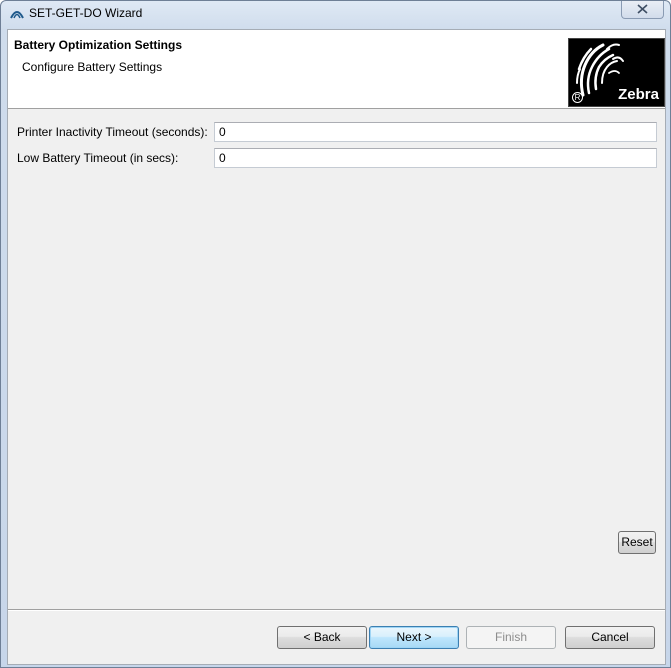  Describe the element at coordinates (98, 158) in the screenshot. I see `low-battery-label: Low Battery Timeout (in secs):` at that location.